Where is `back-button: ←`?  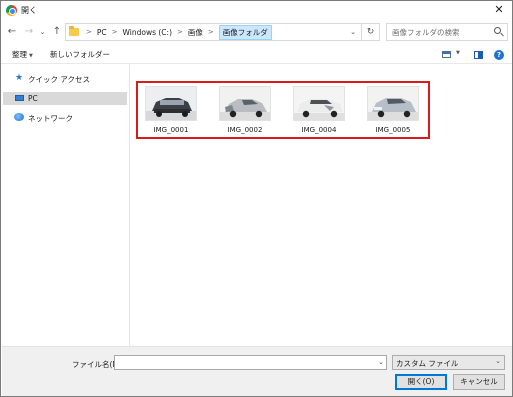 back-button: ← is located at coordinates (12, 32).